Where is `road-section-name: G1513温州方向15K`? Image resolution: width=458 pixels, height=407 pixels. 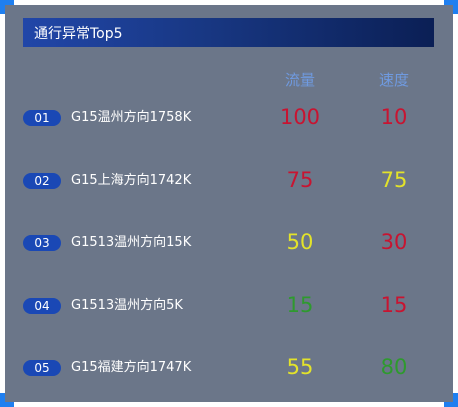 road-section-name: G1513温州方向15K is located at coordinates (131, 242).